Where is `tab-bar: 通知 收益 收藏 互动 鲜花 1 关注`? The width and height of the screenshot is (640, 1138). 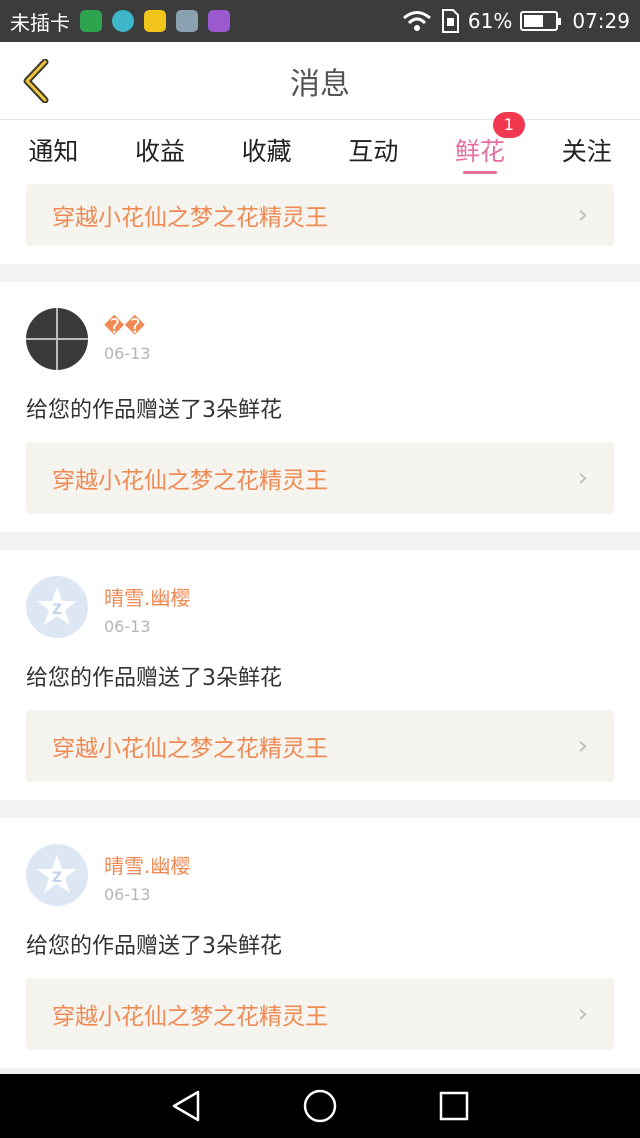
tab-bar: 通知 收益 收藏 互动 鲜花 1 关注 is located at coordinates (320, 145).